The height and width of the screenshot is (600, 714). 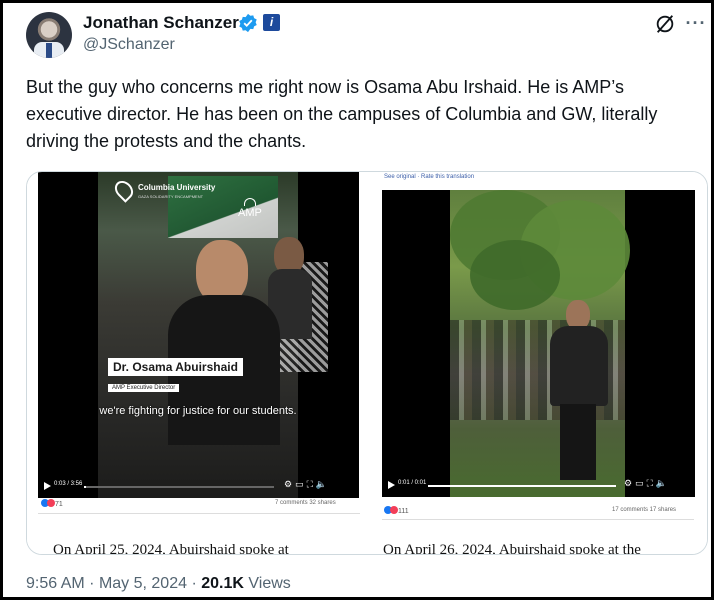 I want to click on video-controls: 0:03 / 3:56 ⚙▭⛶🔈, so click(x=198, y=487).